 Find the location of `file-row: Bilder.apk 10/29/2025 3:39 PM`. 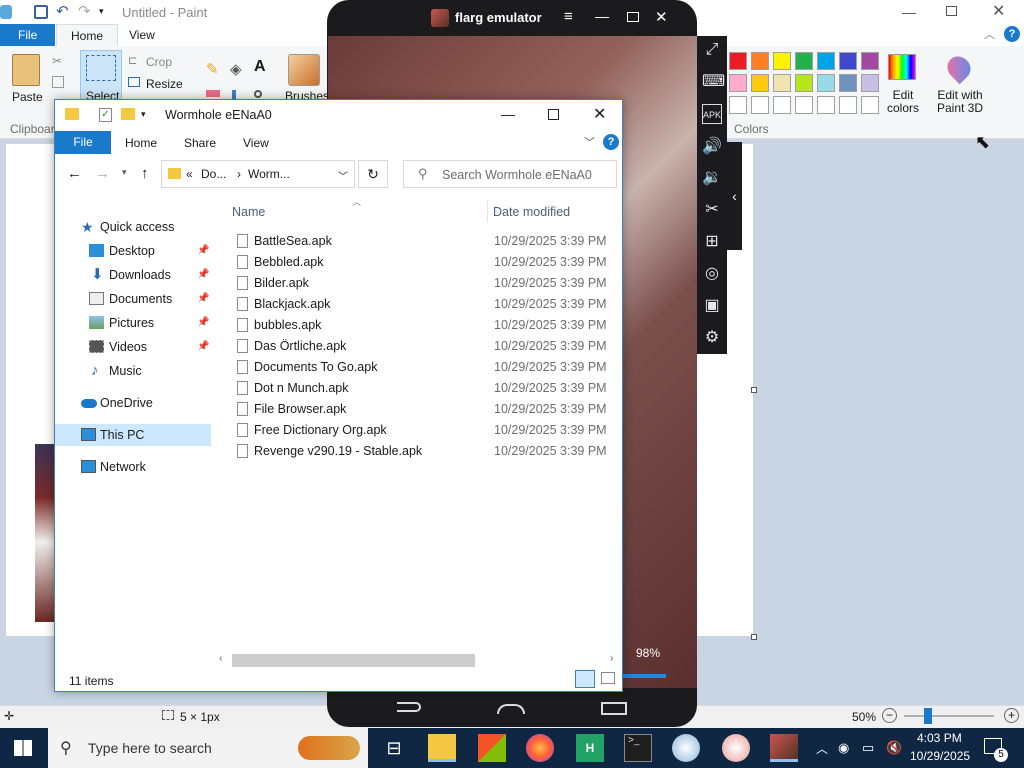

file-row: Bilder.apk 10/29/2025 3:39 PM is located at coordinates (424, 283).